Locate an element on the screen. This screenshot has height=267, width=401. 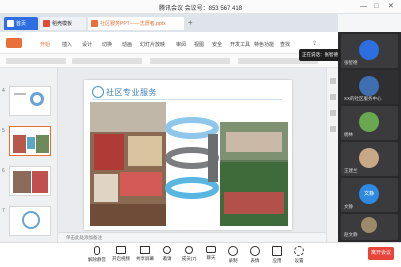
window-title: 腾讯会议 会议号：853 567 418 is located at coordinates (200, 9).